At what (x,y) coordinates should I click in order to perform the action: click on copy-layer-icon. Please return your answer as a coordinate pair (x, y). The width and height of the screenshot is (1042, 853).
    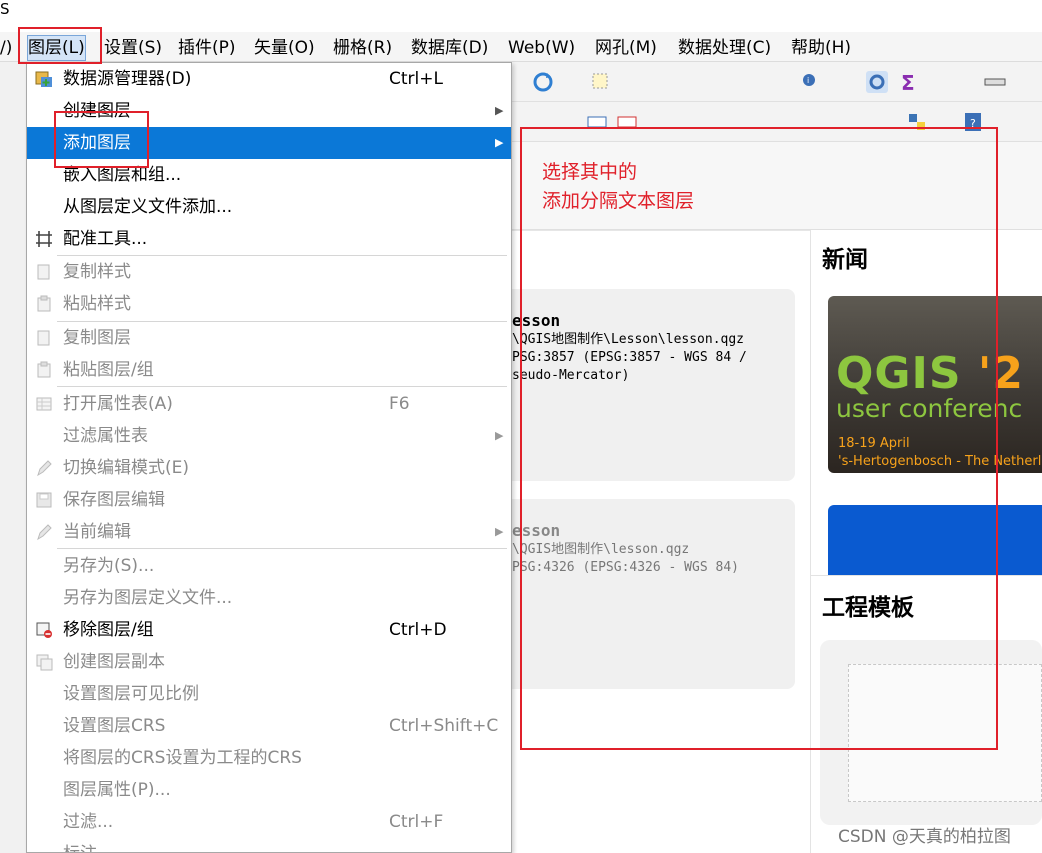
    Looking at the image, I should click on (43, 338).